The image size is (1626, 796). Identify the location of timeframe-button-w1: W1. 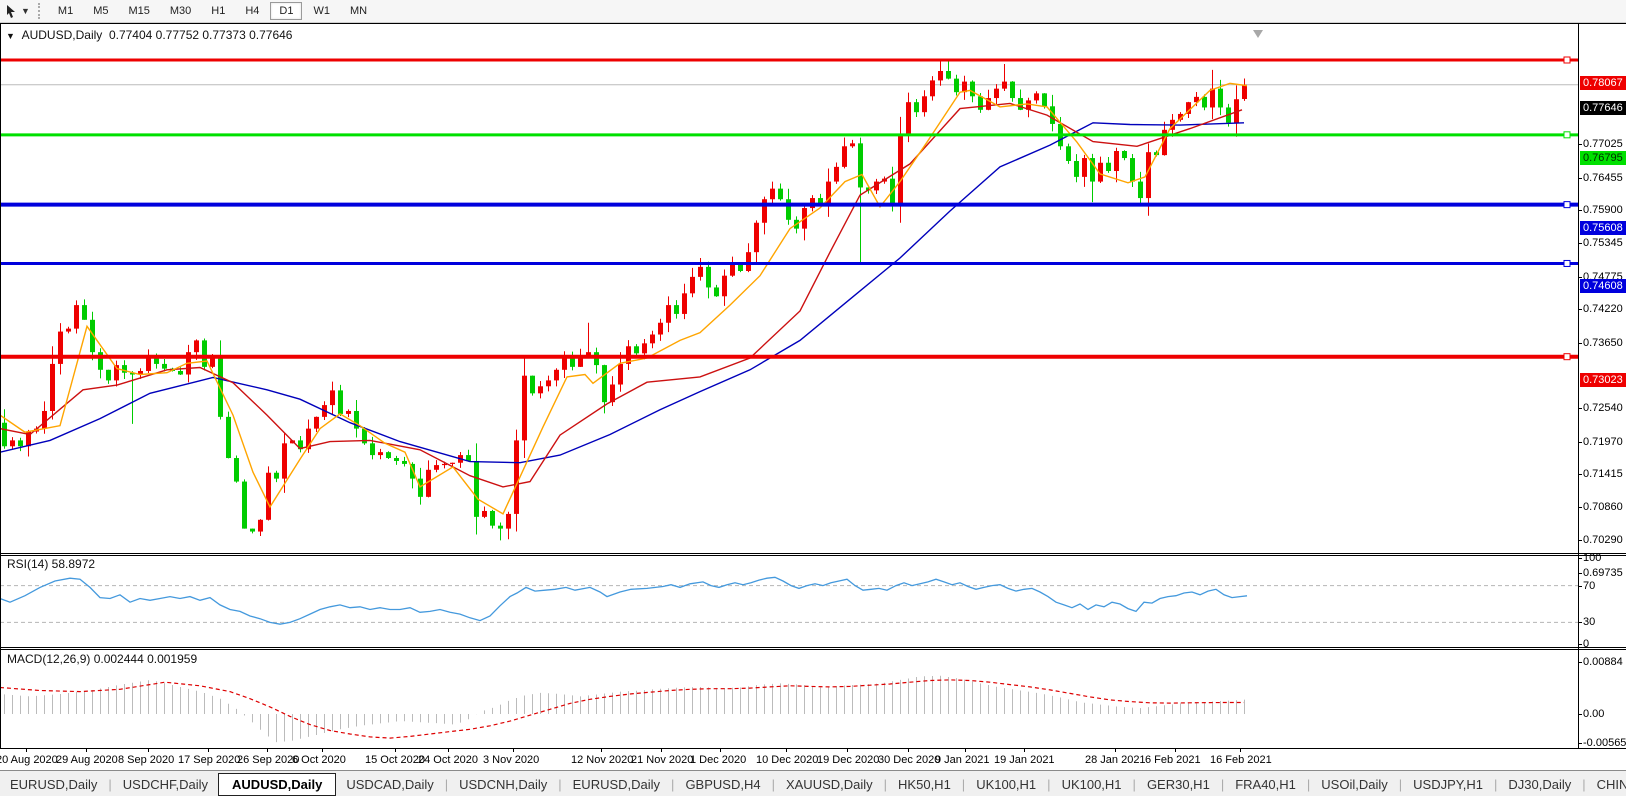
(321, 11).